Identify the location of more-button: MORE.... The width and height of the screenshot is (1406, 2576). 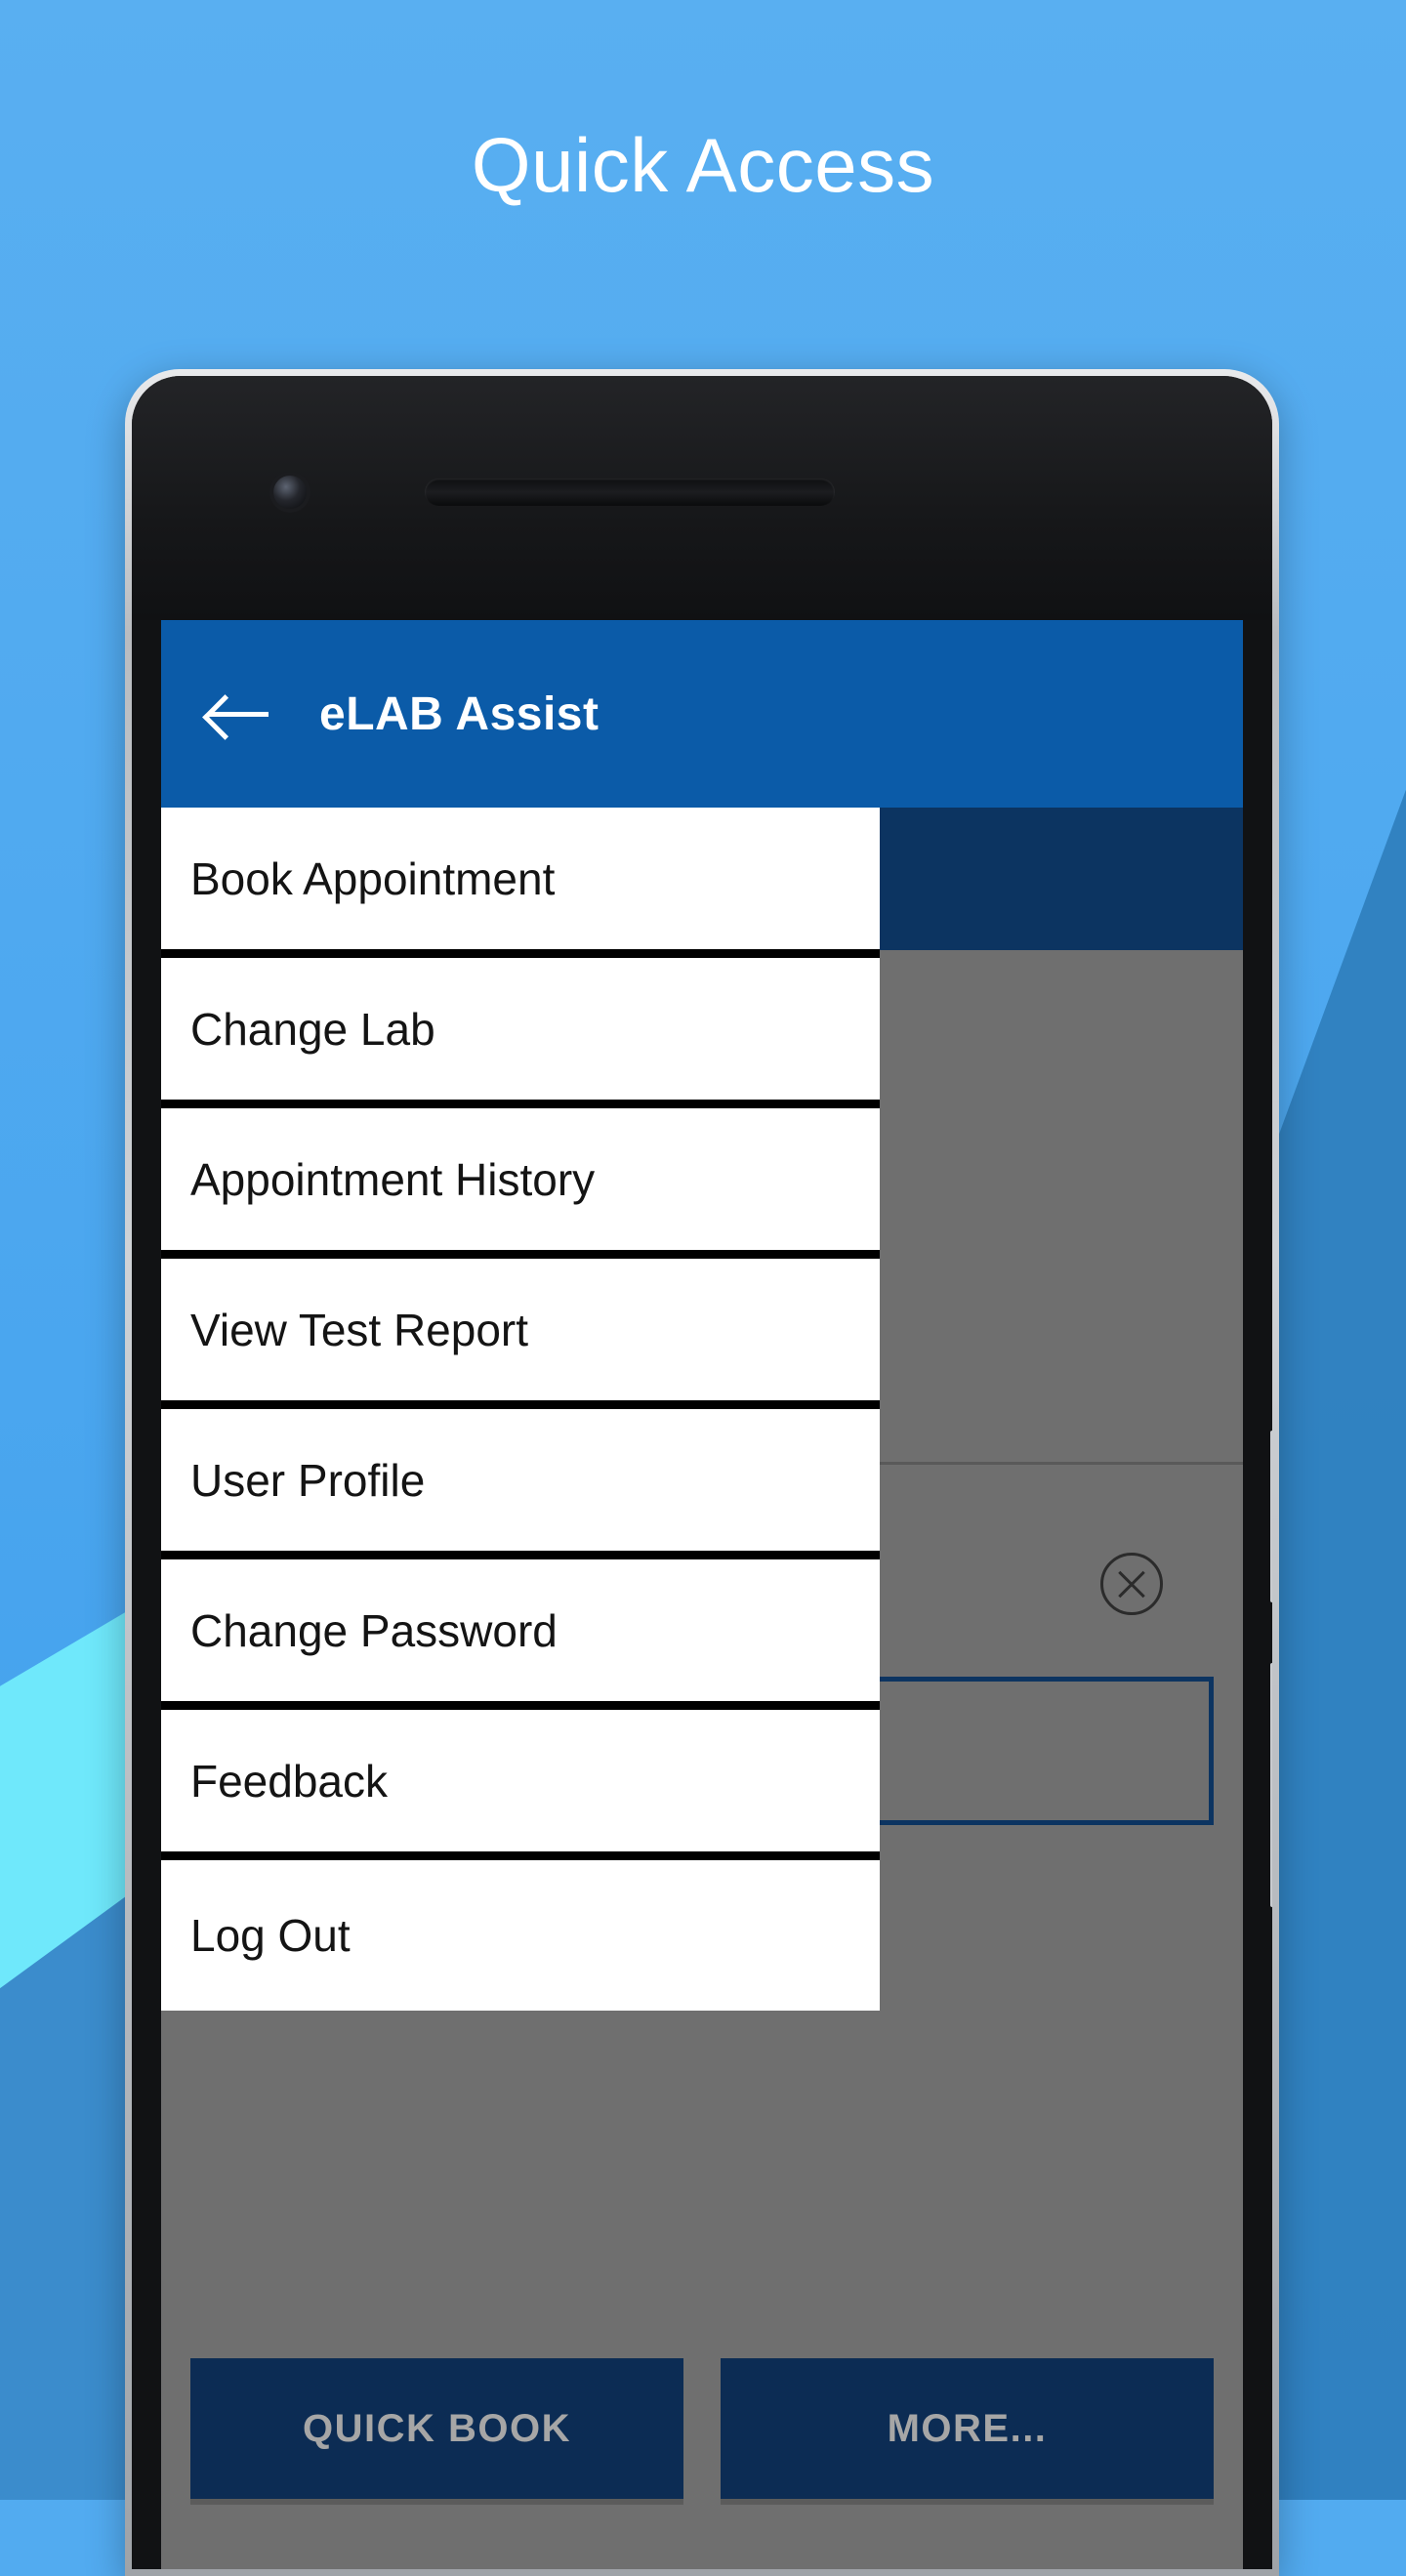
(967, 2428).